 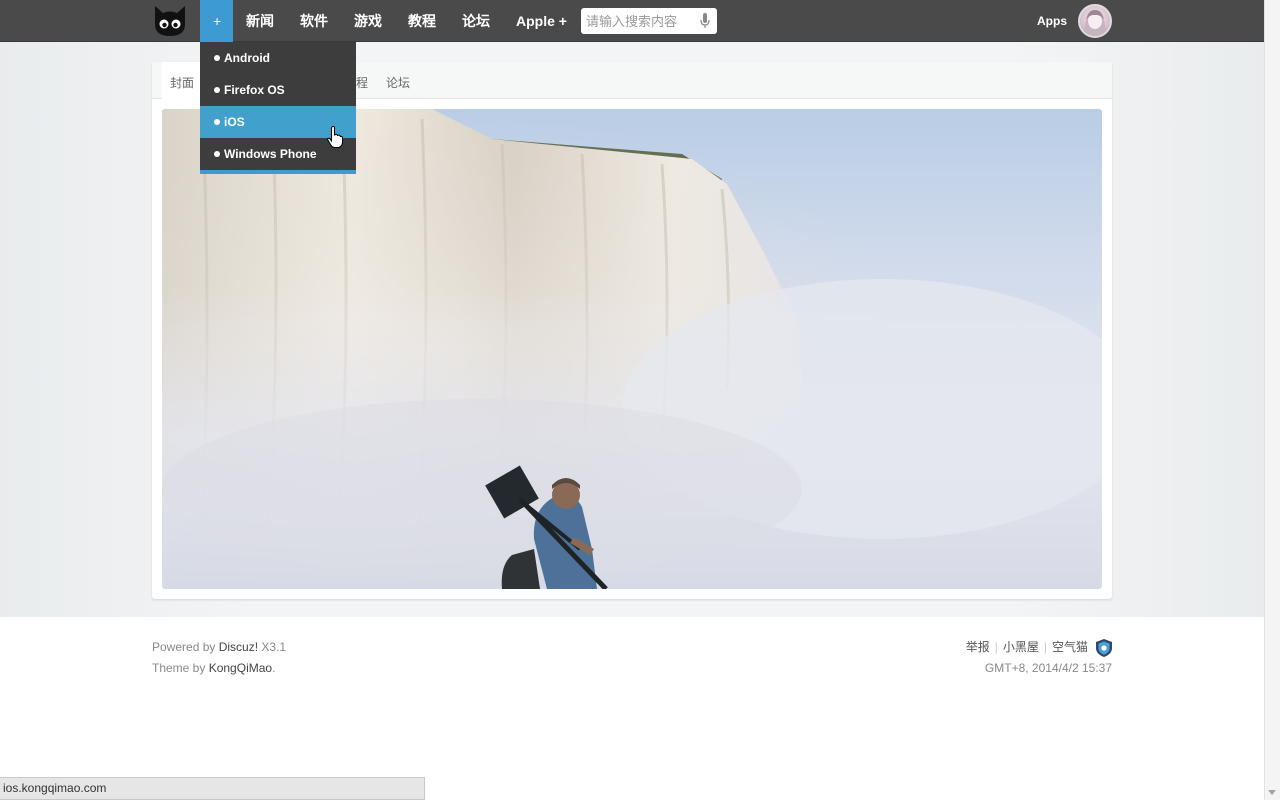 I want to click on dropdown-item-label: iOS, so click(x=234, y=122).